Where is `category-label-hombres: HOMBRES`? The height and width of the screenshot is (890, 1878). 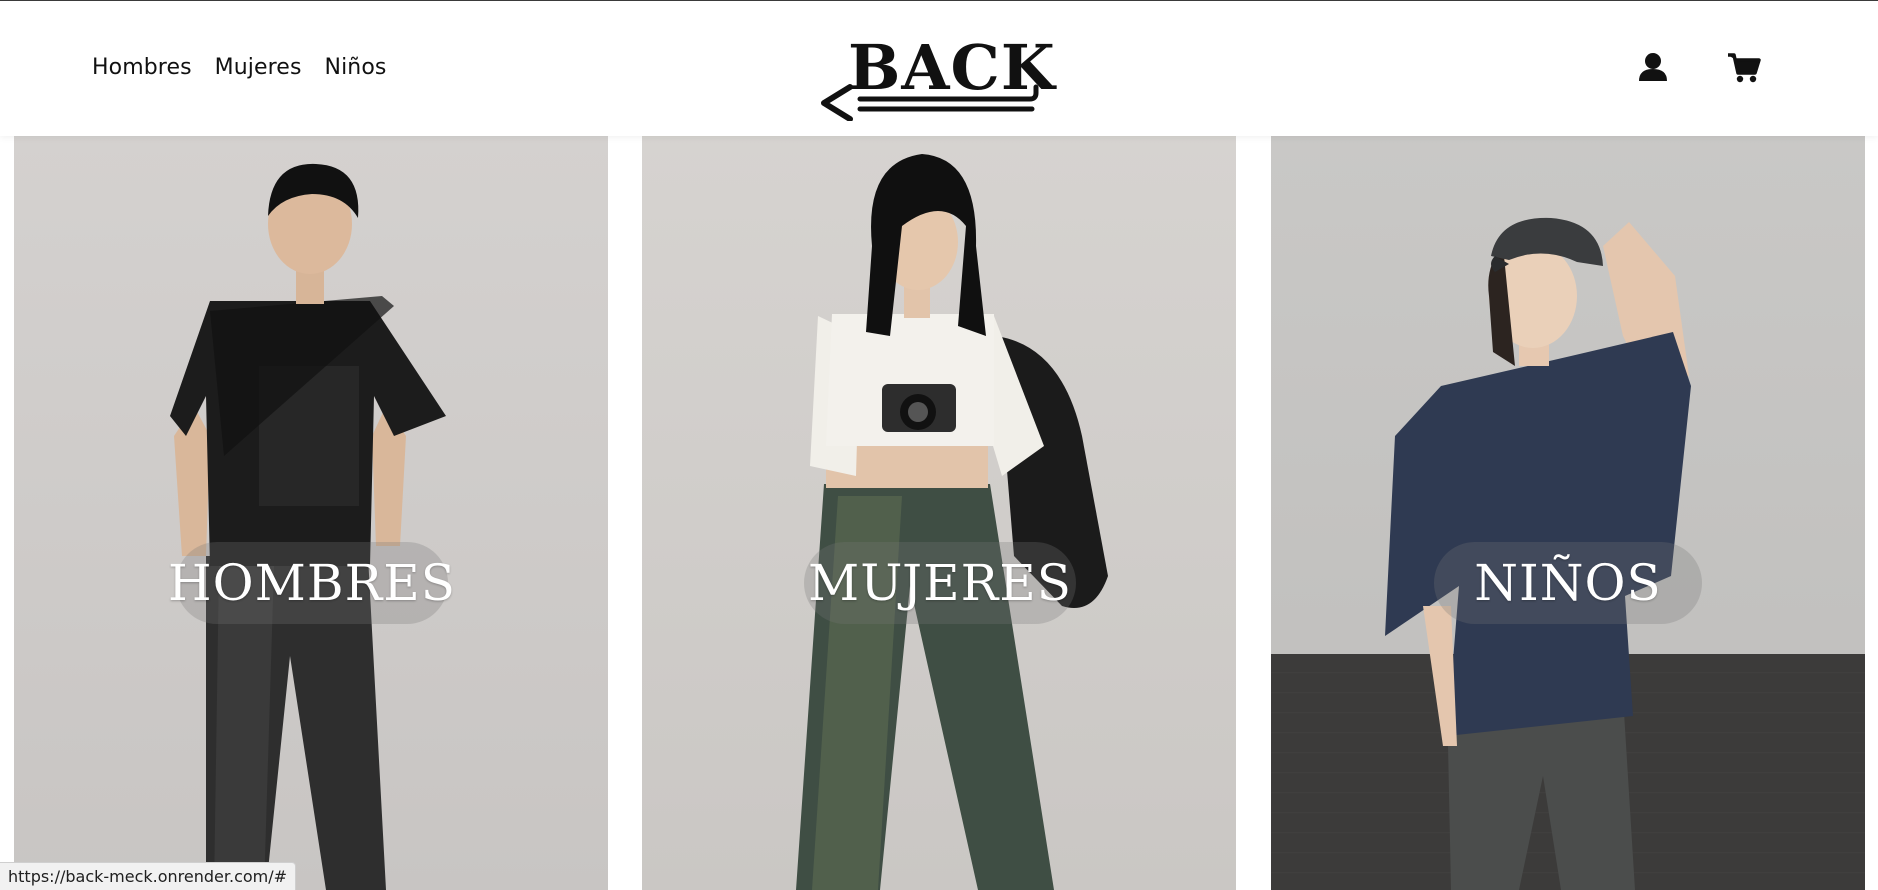
category-label-hombres: HOMBRES is located at coordinates (312, 583).